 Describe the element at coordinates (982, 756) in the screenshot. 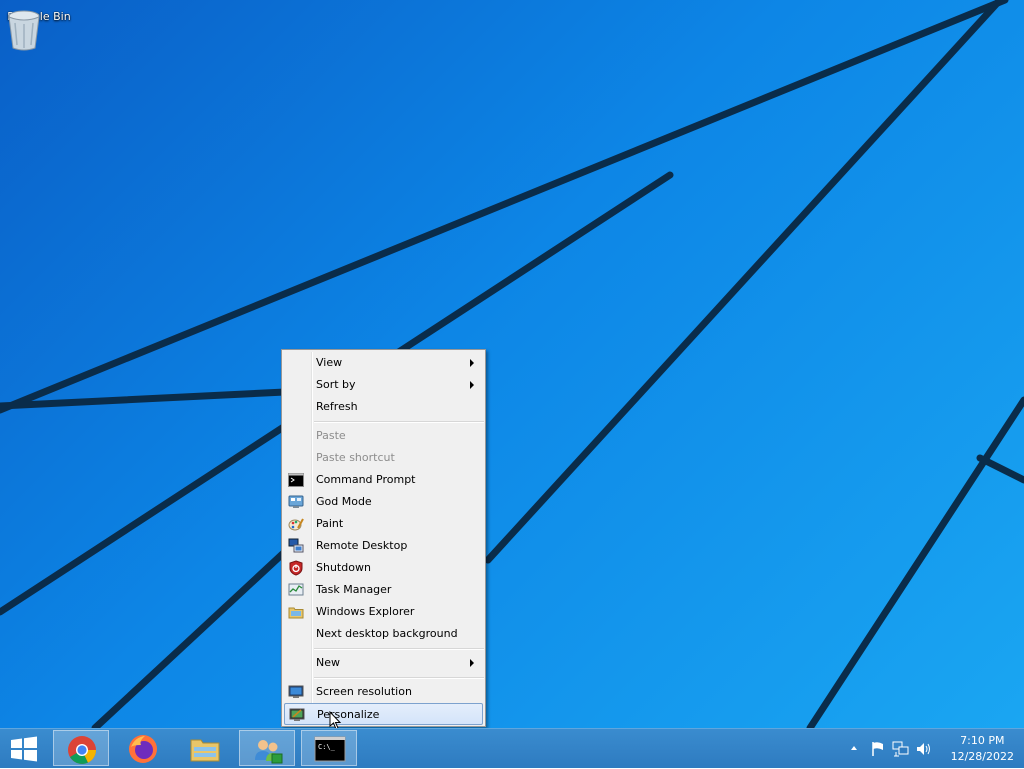

I see `clock-date: 12/28/2022` at that location.